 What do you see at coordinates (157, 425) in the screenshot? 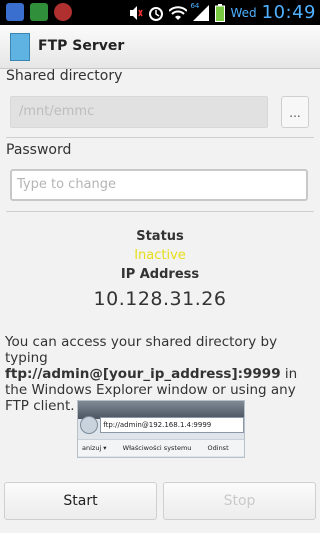
I see `explorer-address-text: ftp://admin@192.168.1.4:9999` at bounding box center [157, 425].